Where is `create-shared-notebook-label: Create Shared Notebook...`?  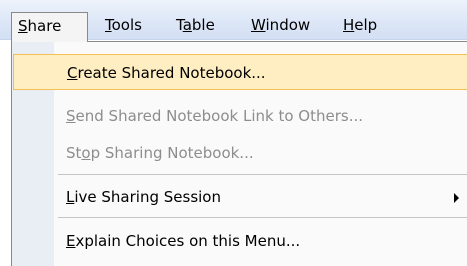
create-shared-notebook-label: Create Shared Notebook... is located at coordinates (166, 73).